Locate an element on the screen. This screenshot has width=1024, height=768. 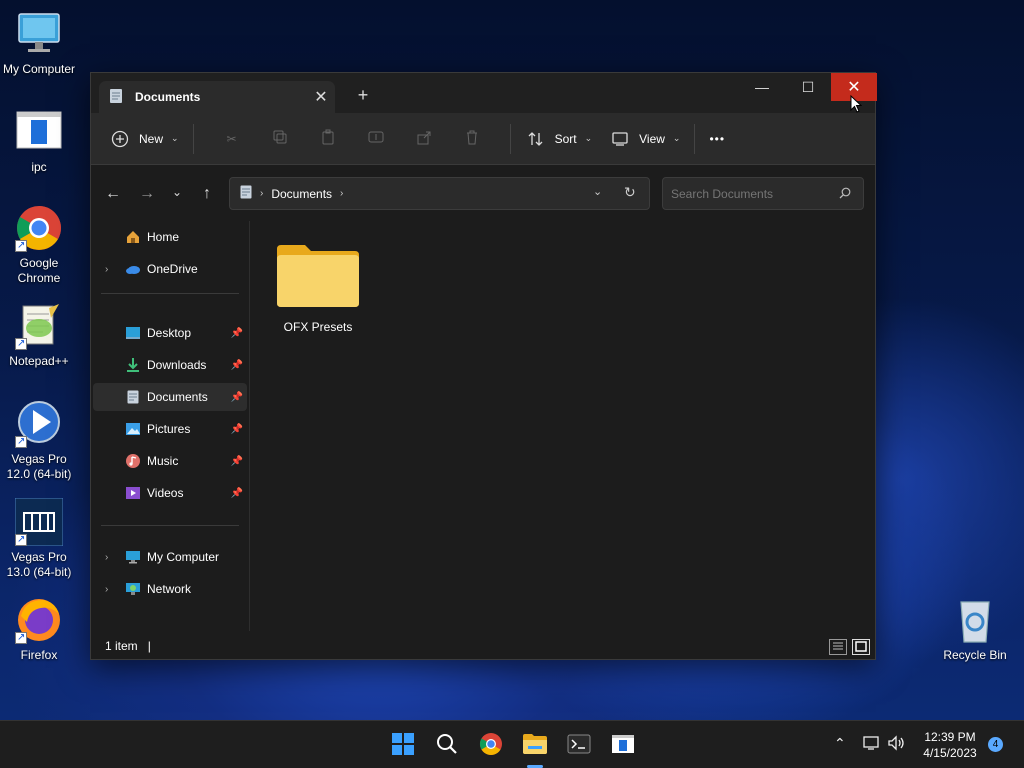
sort-button: Sort ⌄ is located at coordinates (559, 139).